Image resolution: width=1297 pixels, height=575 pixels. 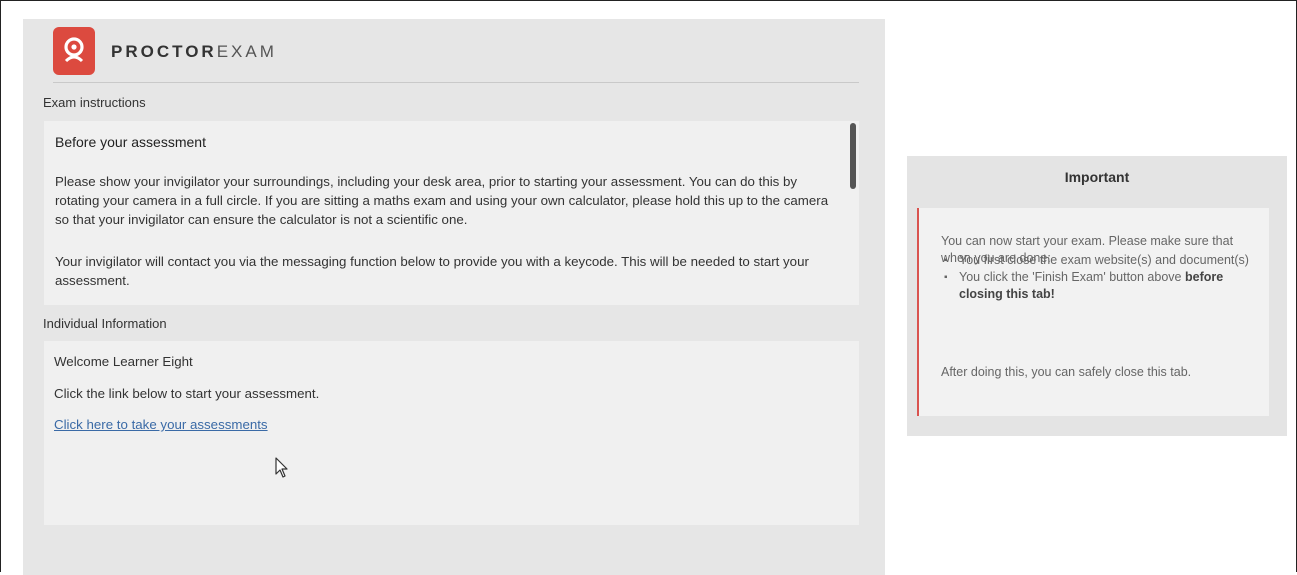 I want to click on list-item-text: You click the 'Finish Exam' button above, so click(x=1070, y=277).